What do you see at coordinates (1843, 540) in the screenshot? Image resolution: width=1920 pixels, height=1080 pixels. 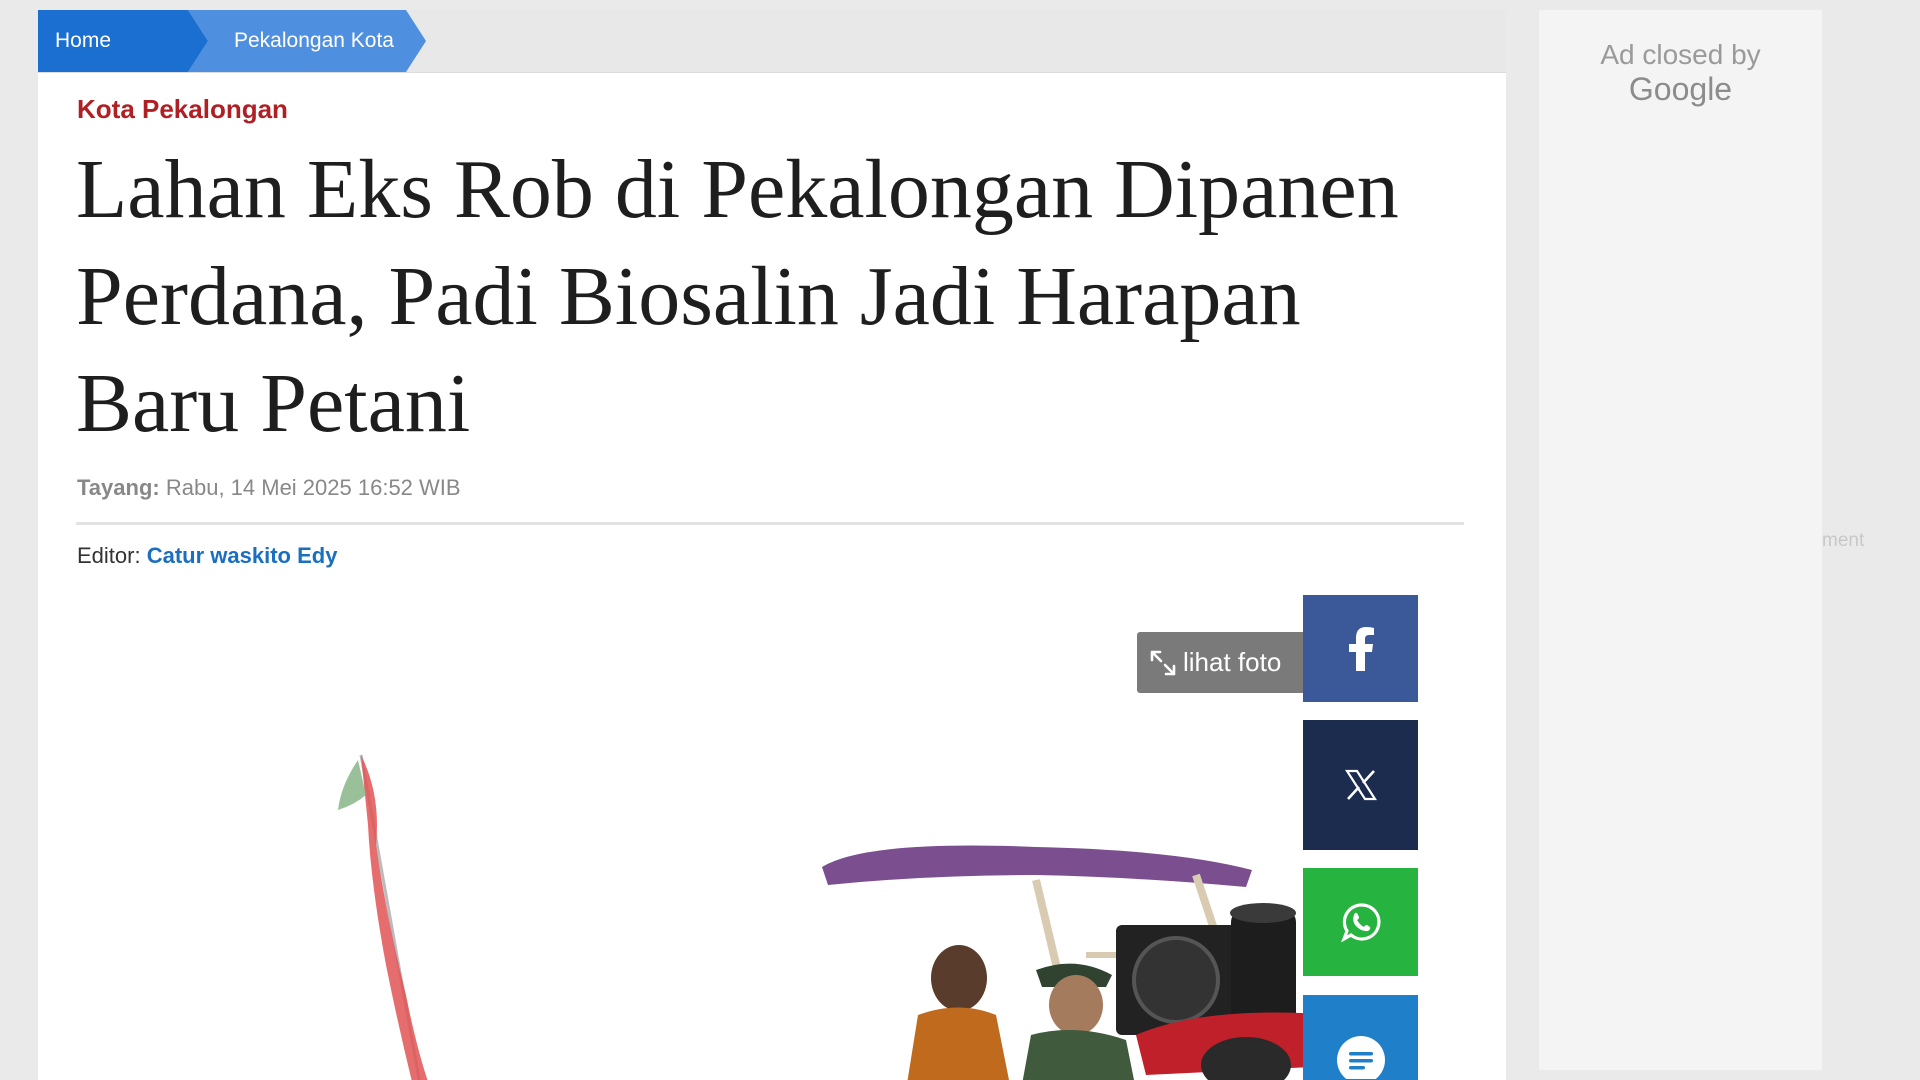 I see `advertisement-label: ment` at bounding box center [1843, 540].